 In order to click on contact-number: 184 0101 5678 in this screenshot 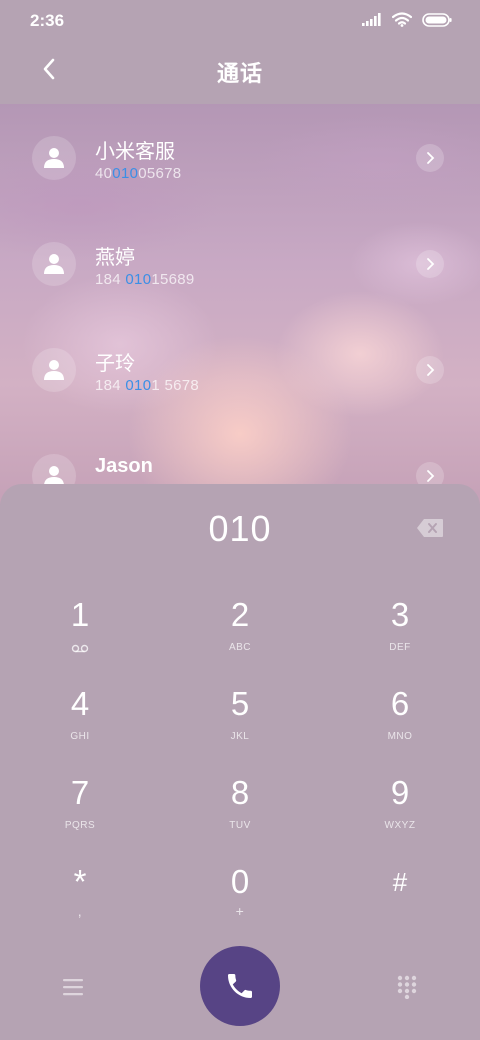, I will do `click(147, 385)`.